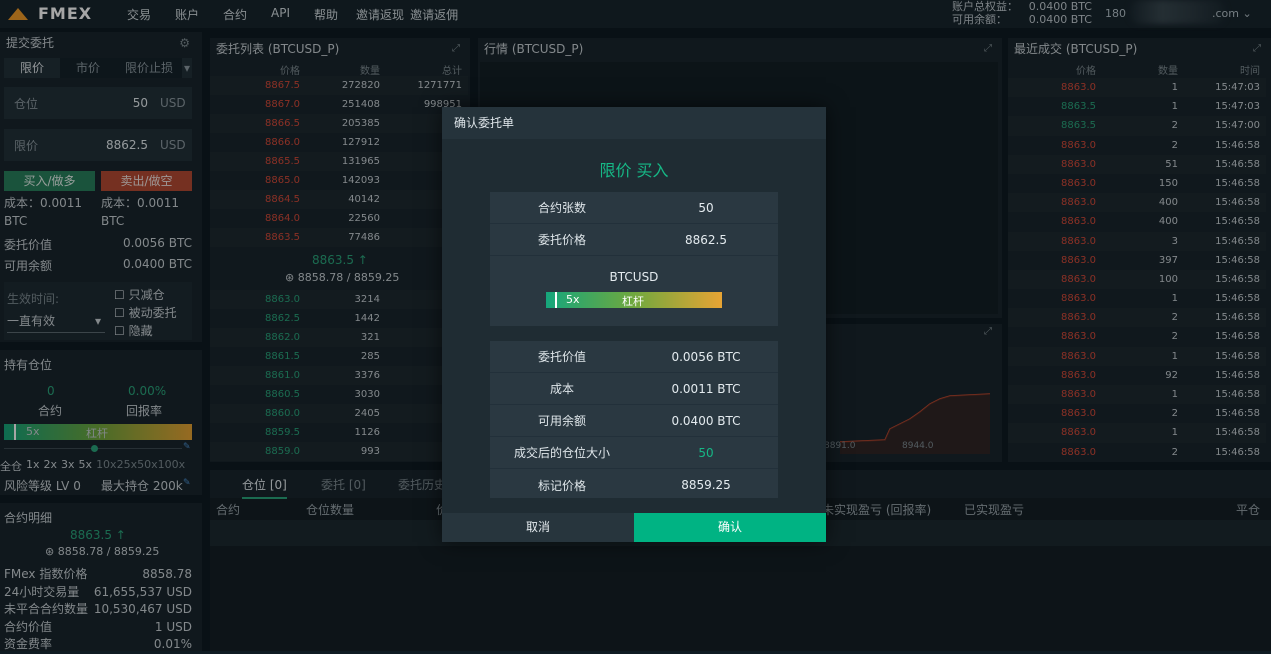  I want to click on detail-row: 可用余额 0.0400 BTC, so click(634, 421).